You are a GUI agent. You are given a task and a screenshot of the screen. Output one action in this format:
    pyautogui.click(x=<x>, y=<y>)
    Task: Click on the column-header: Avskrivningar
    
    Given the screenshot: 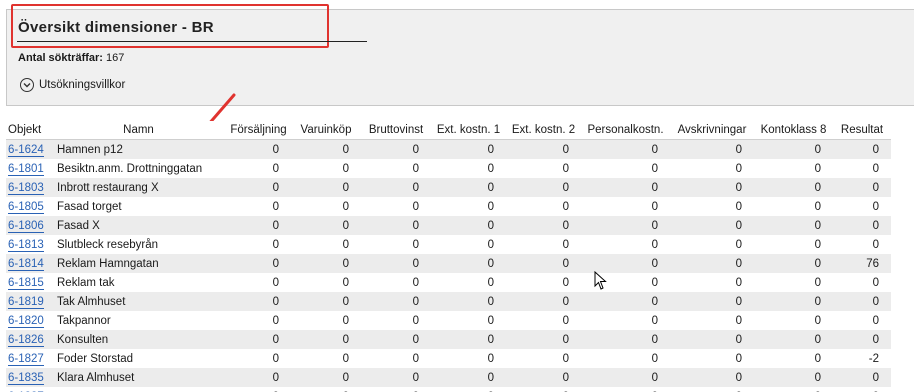 What is the action you would take?
    pyautogui.click(x=712, y=130)
    